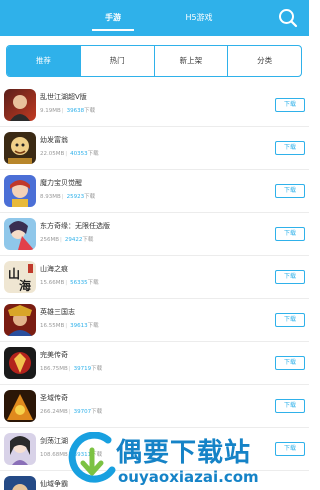  I want to click on list-item: 英雄三国志 16.55MB| 39613下载 下载, so click(154, 320).